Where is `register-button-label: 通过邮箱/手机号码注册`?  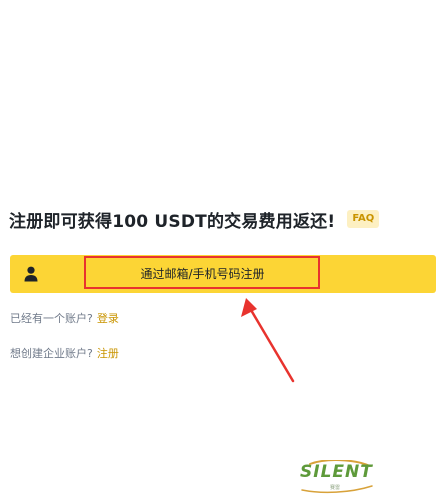
register-button-label: 通过邮箱/手机号码注册 is located at coordinates (202, 274).